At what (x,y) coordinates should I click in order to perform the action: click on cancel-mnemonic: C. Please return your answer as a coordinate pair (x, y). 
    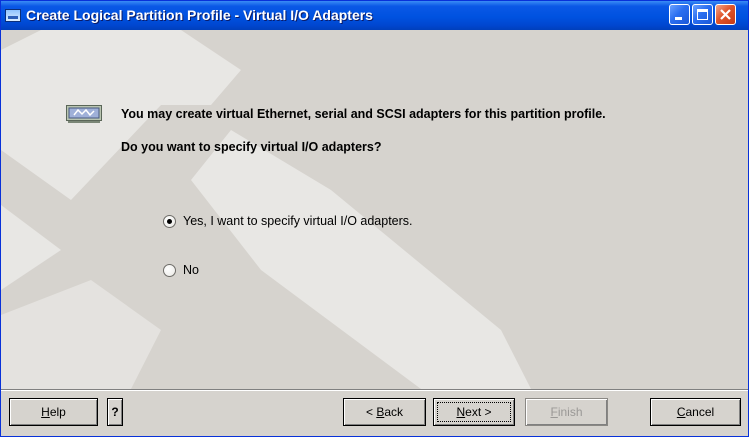
    Looking at the image, I should click on (681, 412).